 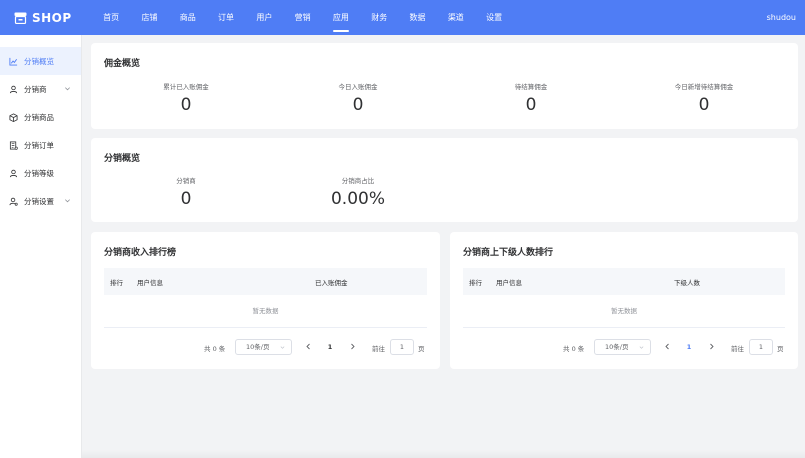 What do you see at coordinates (456, 17) in the screenshot?
I see `nav-channels: 渠道` at bounding box center [456, 17].